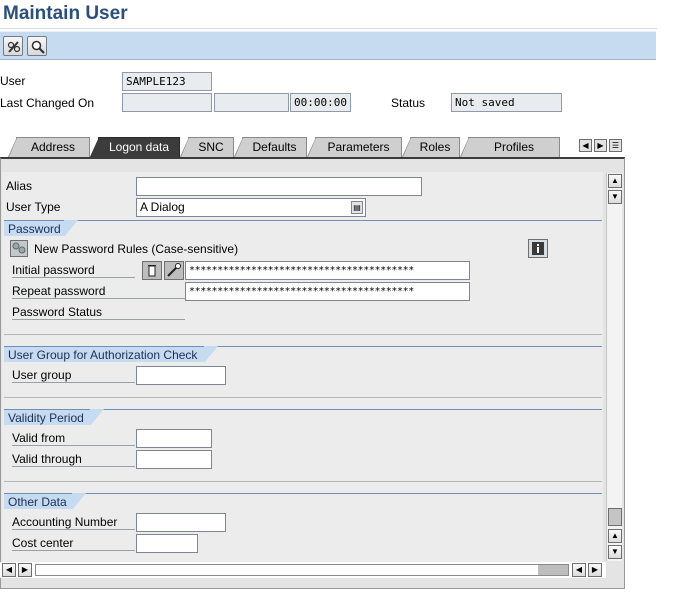 The width and height of the screenshot is (695, 604). Describe the element at coordinates (135, 147) in the screenshot. I see `tab-logon-data: Logon data` at that location.